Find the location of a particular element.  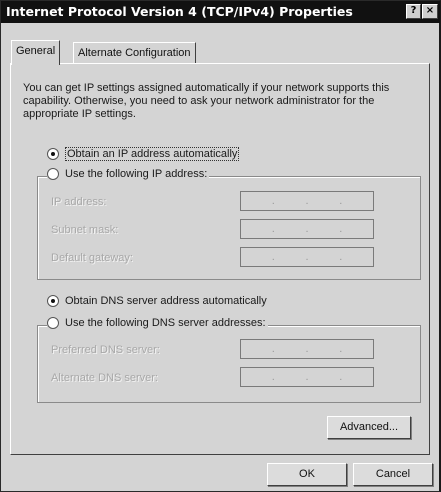

preferred-dns-label: Preferred DNS server: is located at coordinates (105, 350).